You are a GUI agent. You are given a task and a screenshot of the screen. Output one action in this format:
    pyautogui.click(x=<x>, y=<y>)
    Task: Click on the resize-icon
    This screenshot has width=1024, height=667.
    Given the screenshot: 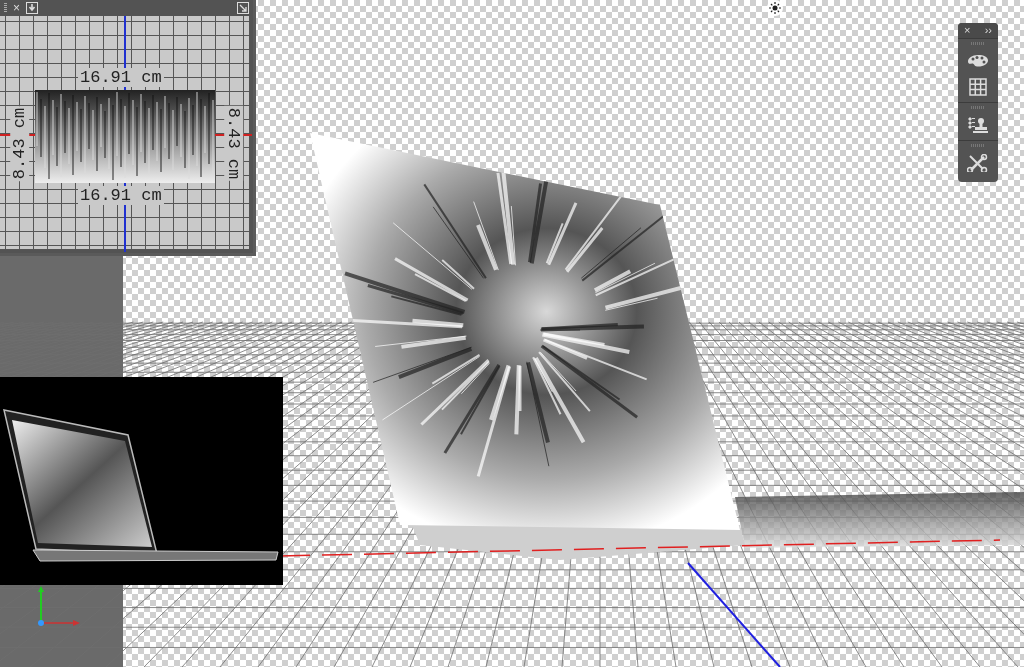 What is the action you would take?
    pyautogui.click(x=243, y=8)
    